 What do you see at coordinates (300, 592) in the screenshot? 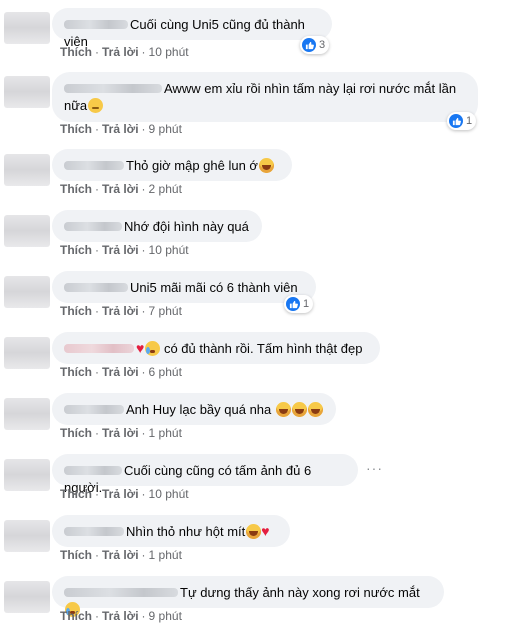
I see `comment-text: Tự dưng thấy ảnh này xong rơi nước mắt` at bounding box center [300, 592].